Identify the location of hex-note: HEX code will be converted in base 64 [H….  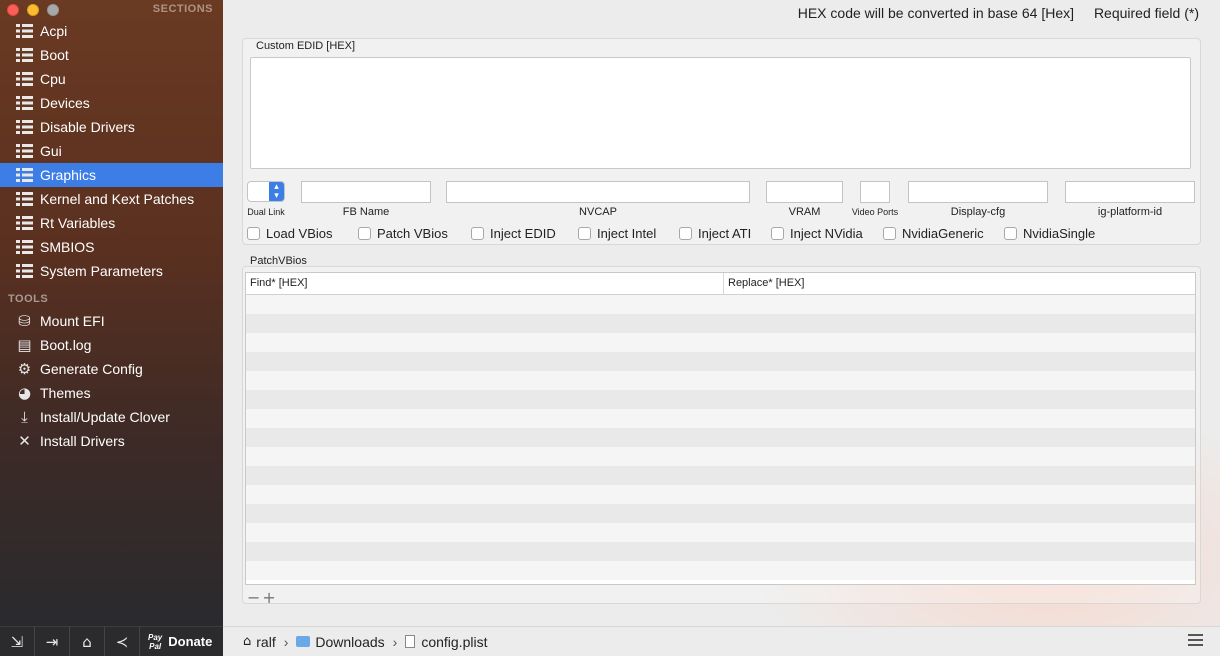
(935, 13).